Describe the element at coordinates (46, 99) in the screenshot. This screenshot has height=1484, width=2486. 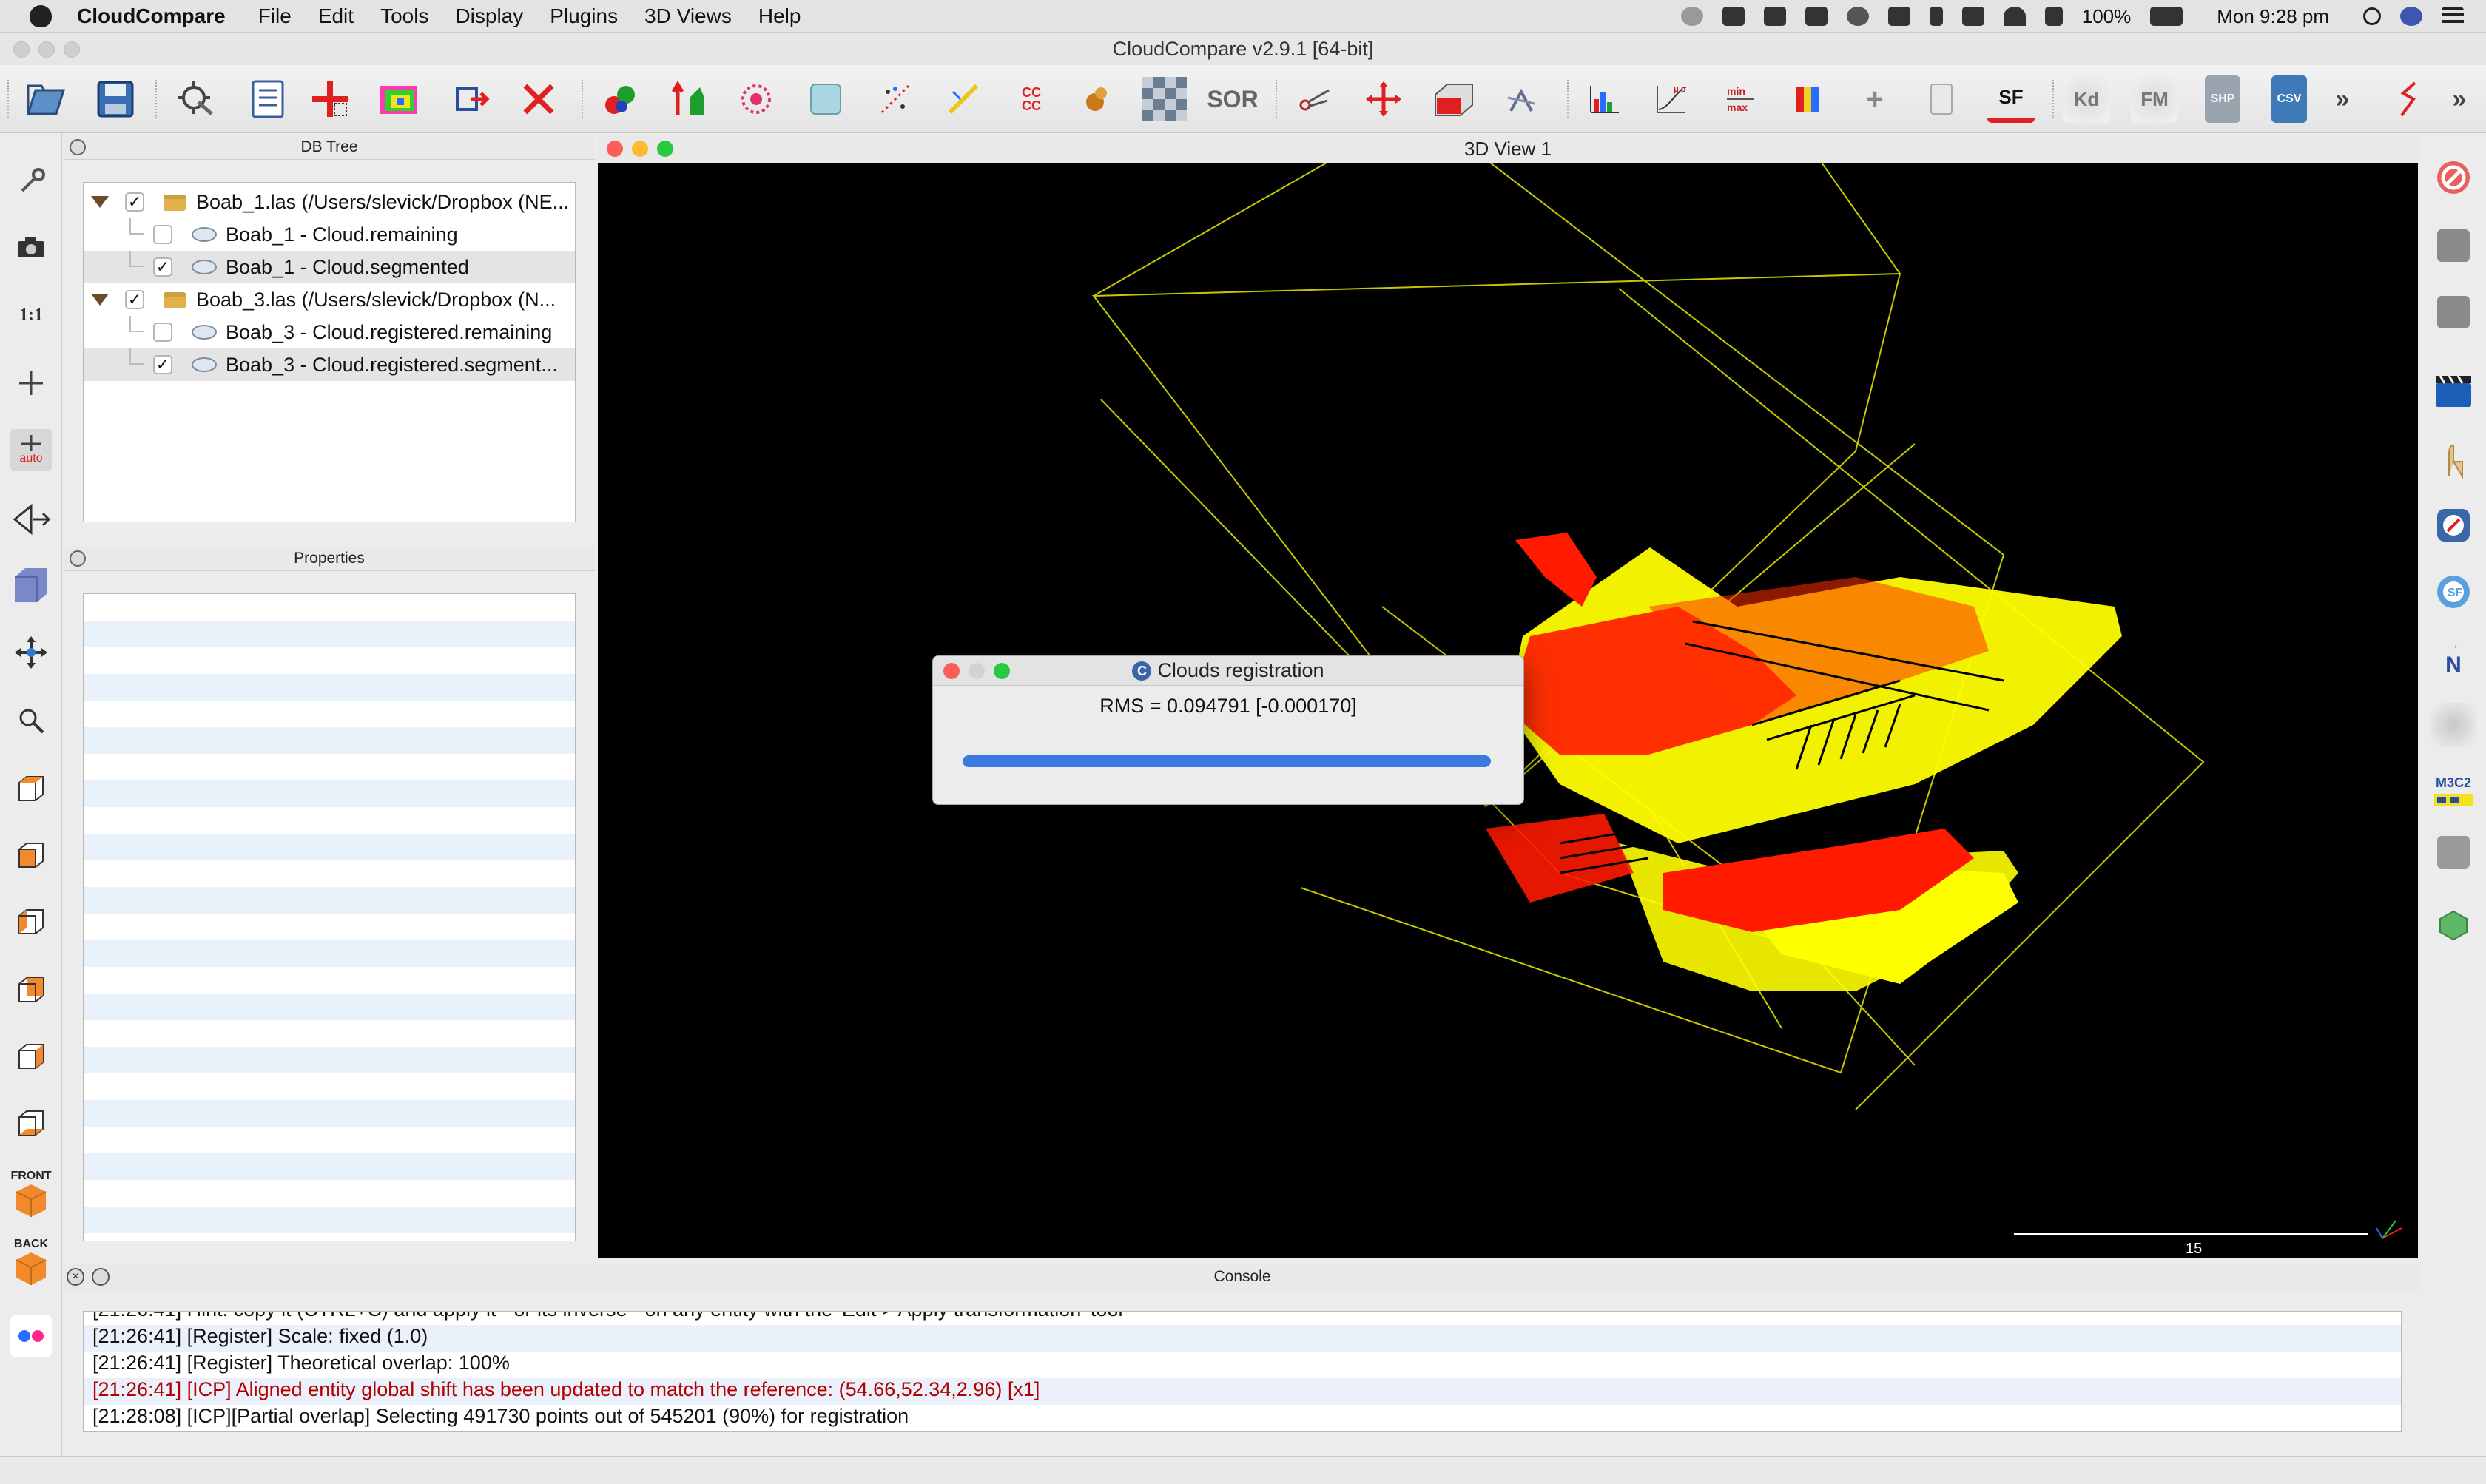
I see `open-file-icon` at that location.